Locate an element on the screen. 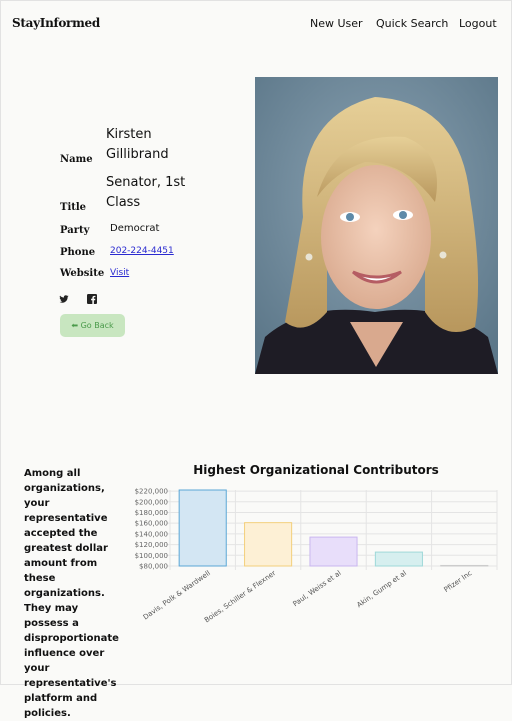 The width and height of the screenshot is (512, 721). website-label: Website is located at coordinates (82, 273).